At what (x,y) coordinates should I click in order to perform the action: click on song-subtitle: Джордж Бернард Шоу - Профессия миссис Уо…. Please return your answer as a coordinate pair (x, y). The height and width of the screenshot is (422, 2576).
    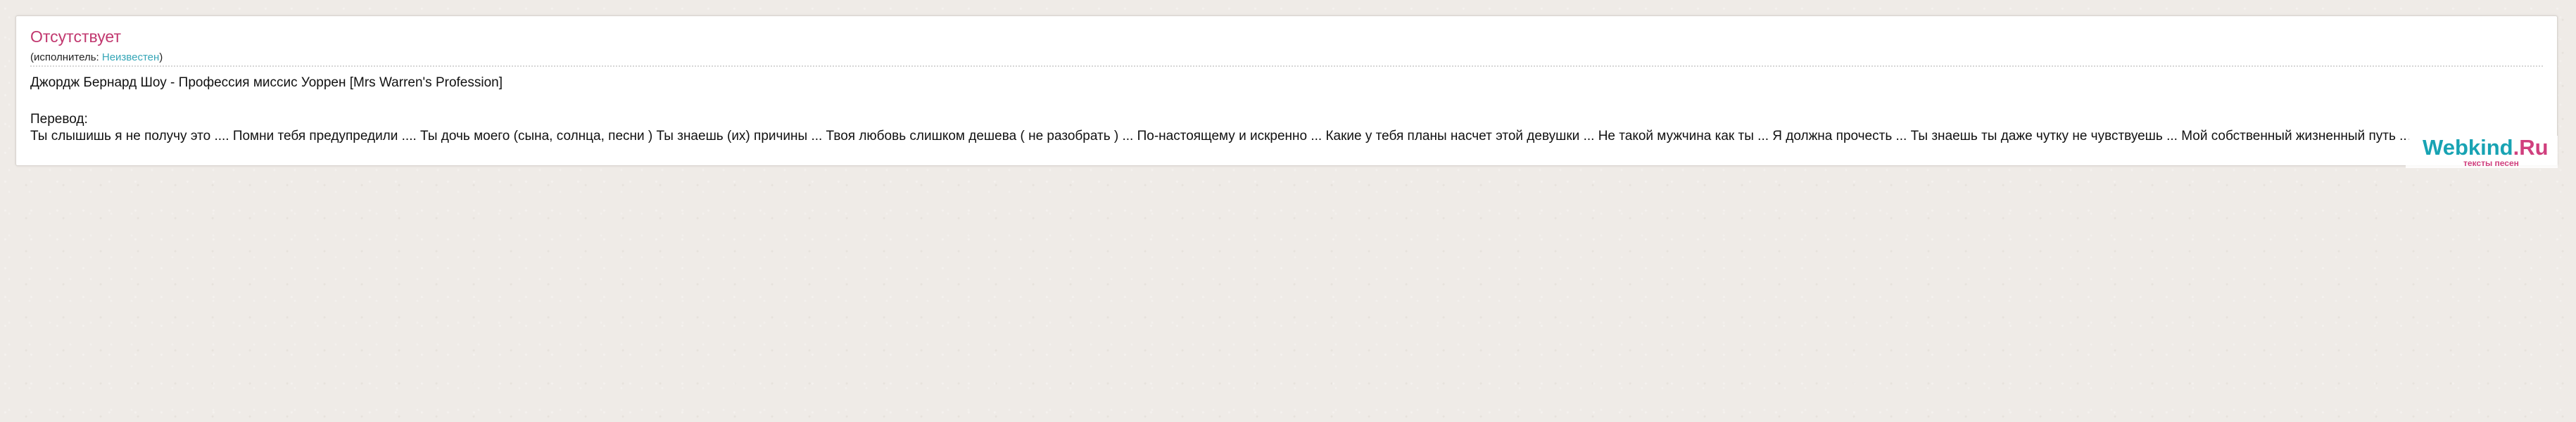
    Looking at the image, I should click on (266, 82).